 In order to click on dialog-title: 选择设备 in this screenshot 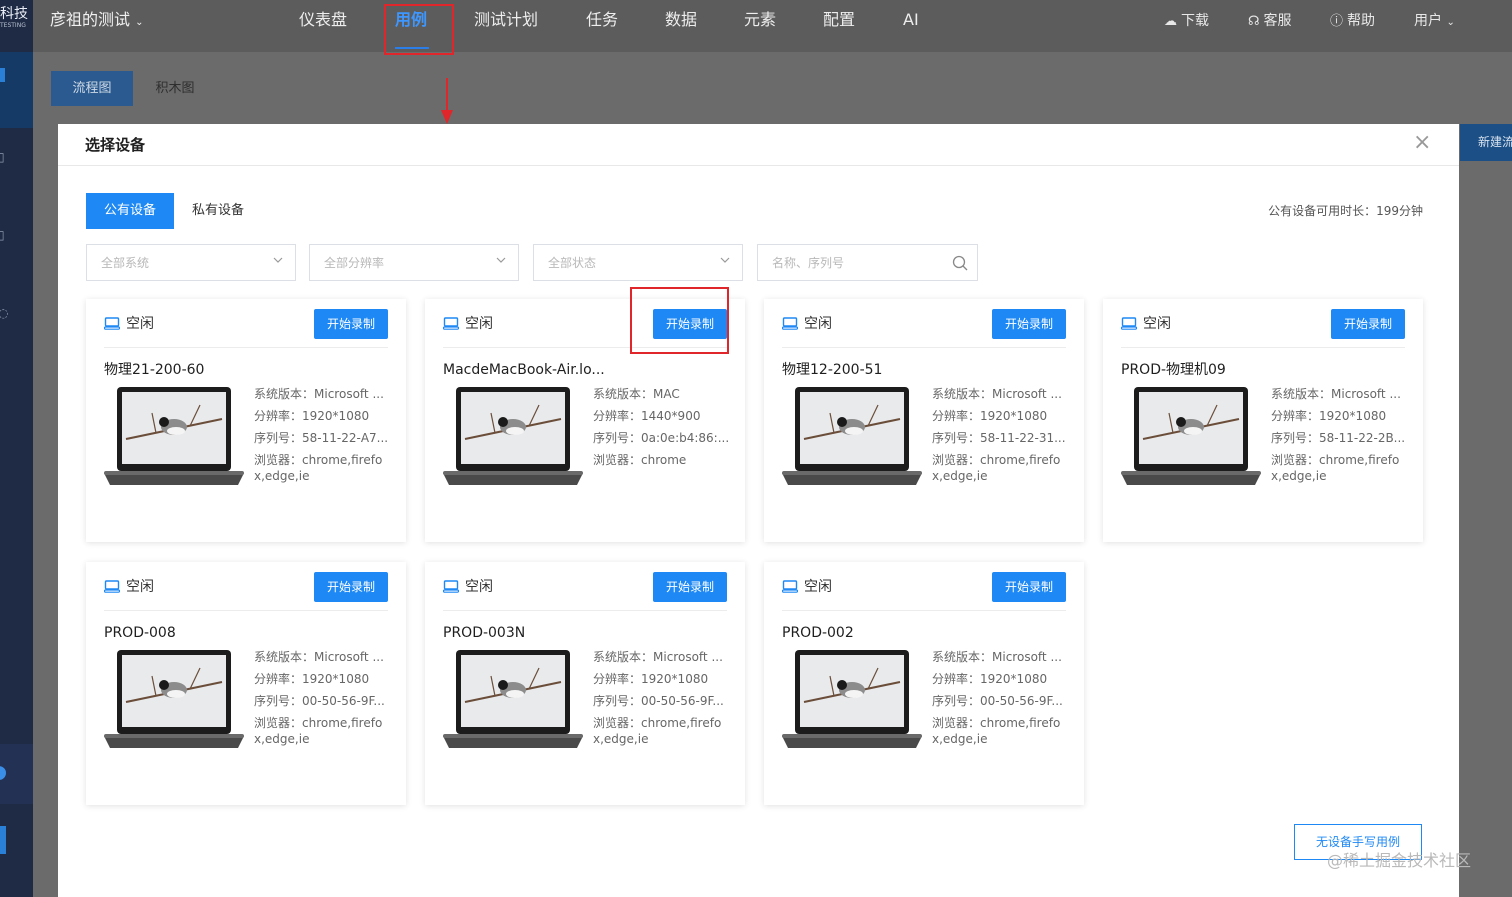, I will do `click(115, 145)`.